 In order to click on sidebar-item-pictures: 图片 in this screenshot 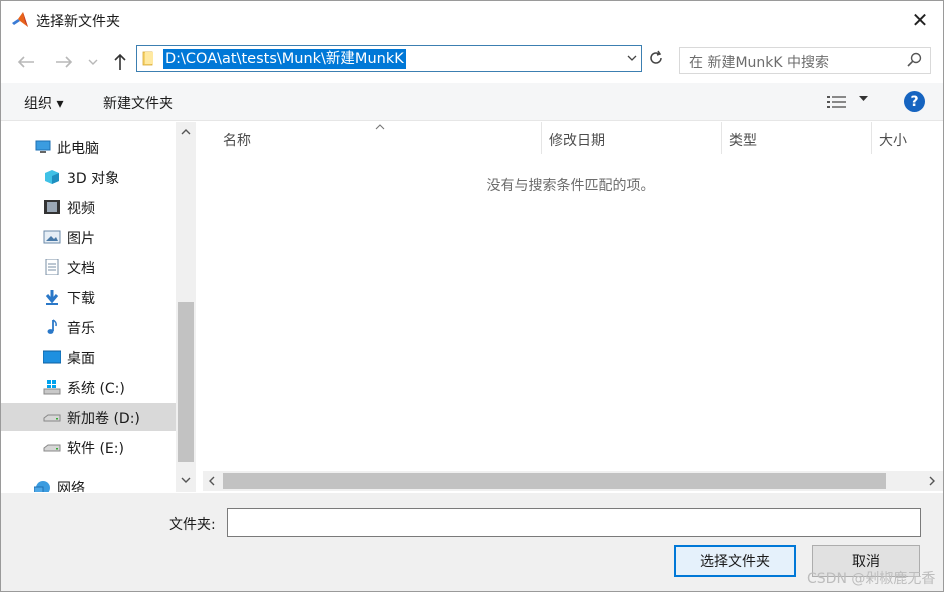, I will do `click(88, 237)`.